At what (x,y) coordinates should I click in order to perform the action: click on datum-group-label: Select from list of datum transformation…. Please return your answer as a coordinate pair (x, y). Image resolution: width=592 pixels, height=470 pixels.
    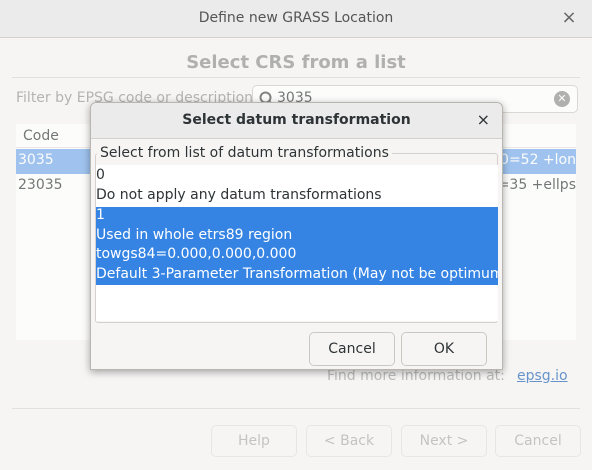
    Looking at the image, I should click on (244, 153).